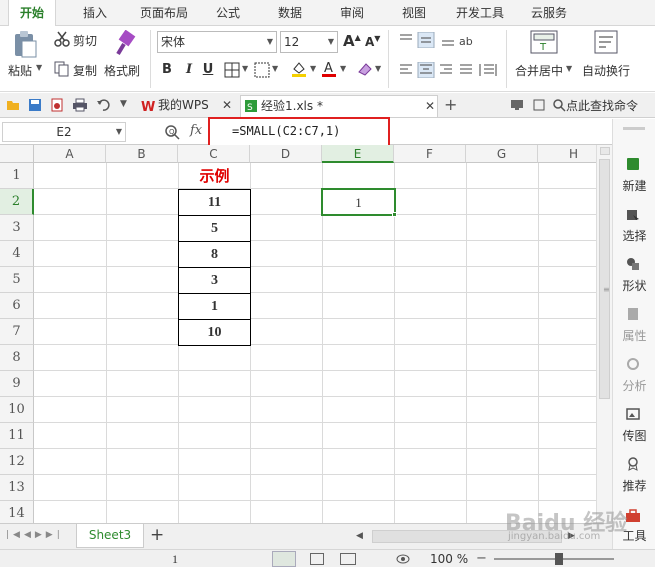  Describe the element at coordinates (605, 151) in the screenshot. I see `scroll-up-icon` at that location.